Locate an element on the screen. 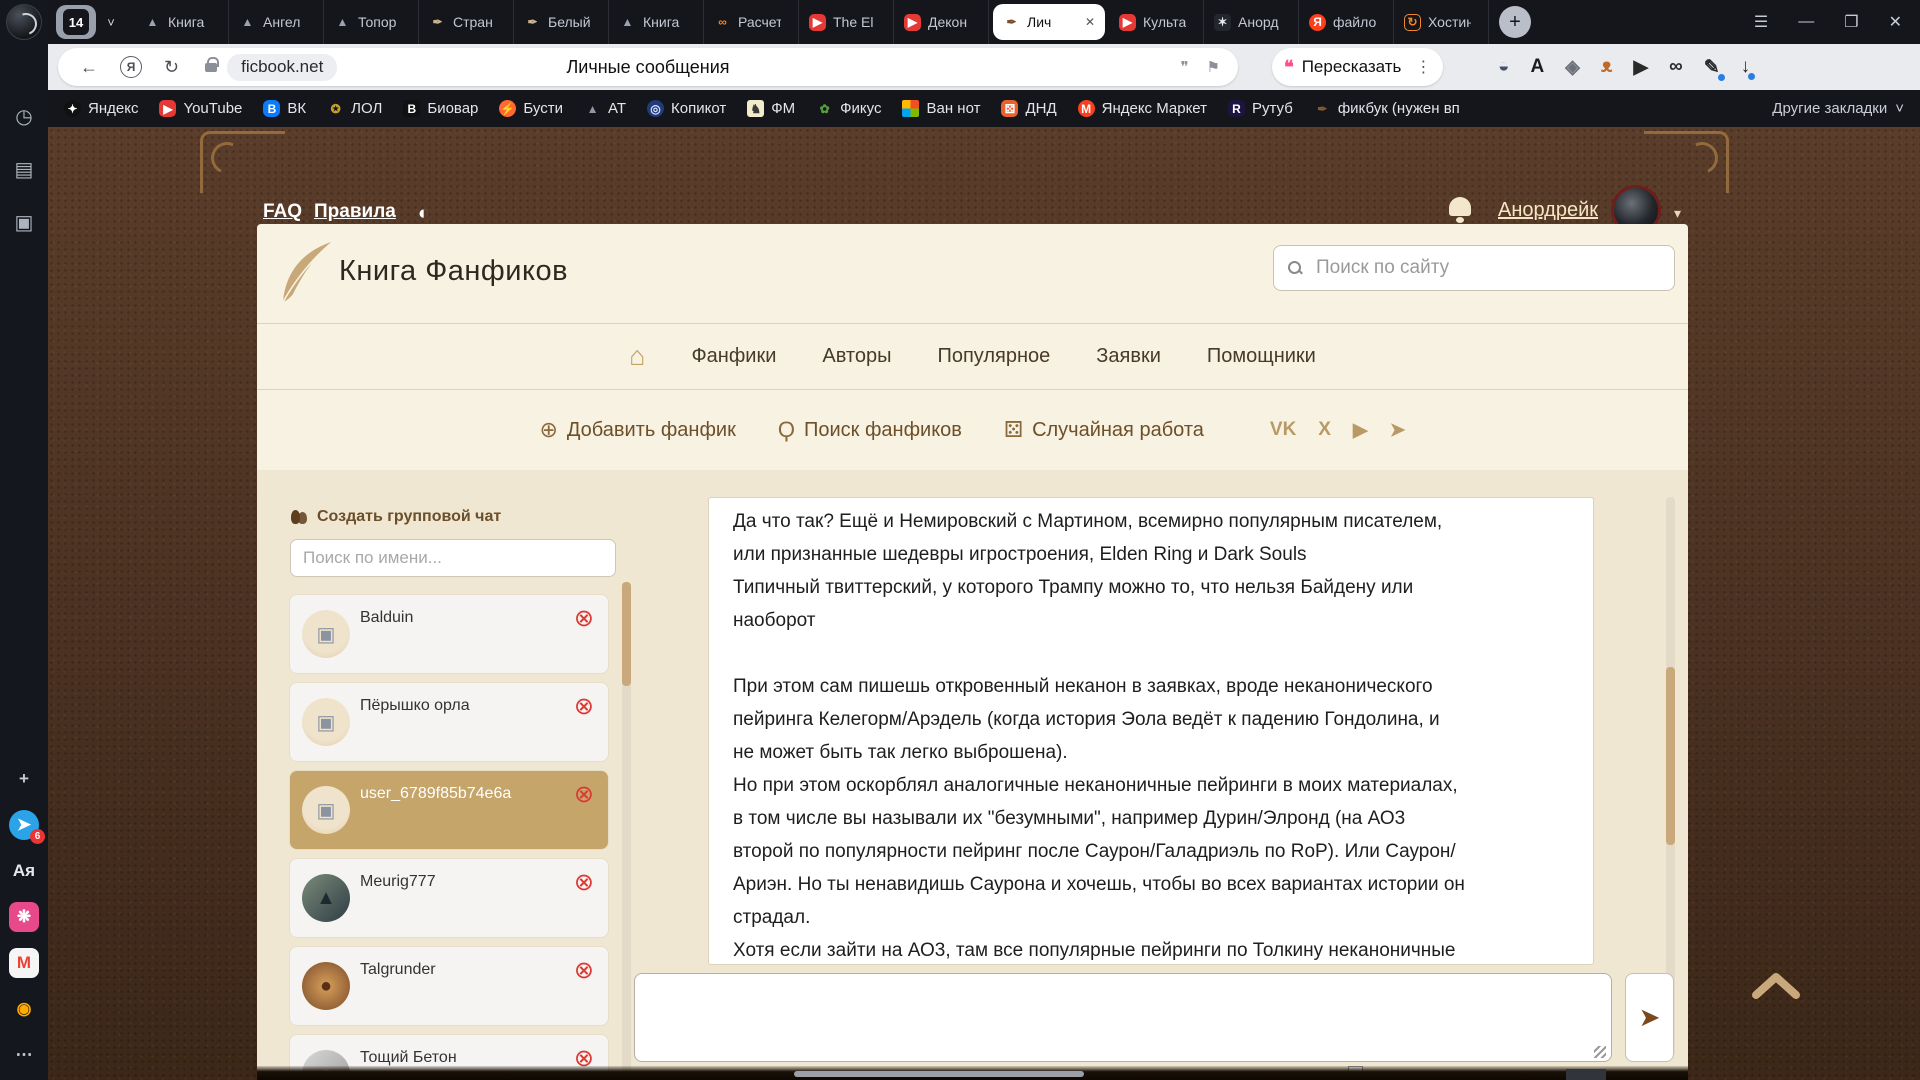  yandex-home-icon: Я is located at coordinates (131, 67).